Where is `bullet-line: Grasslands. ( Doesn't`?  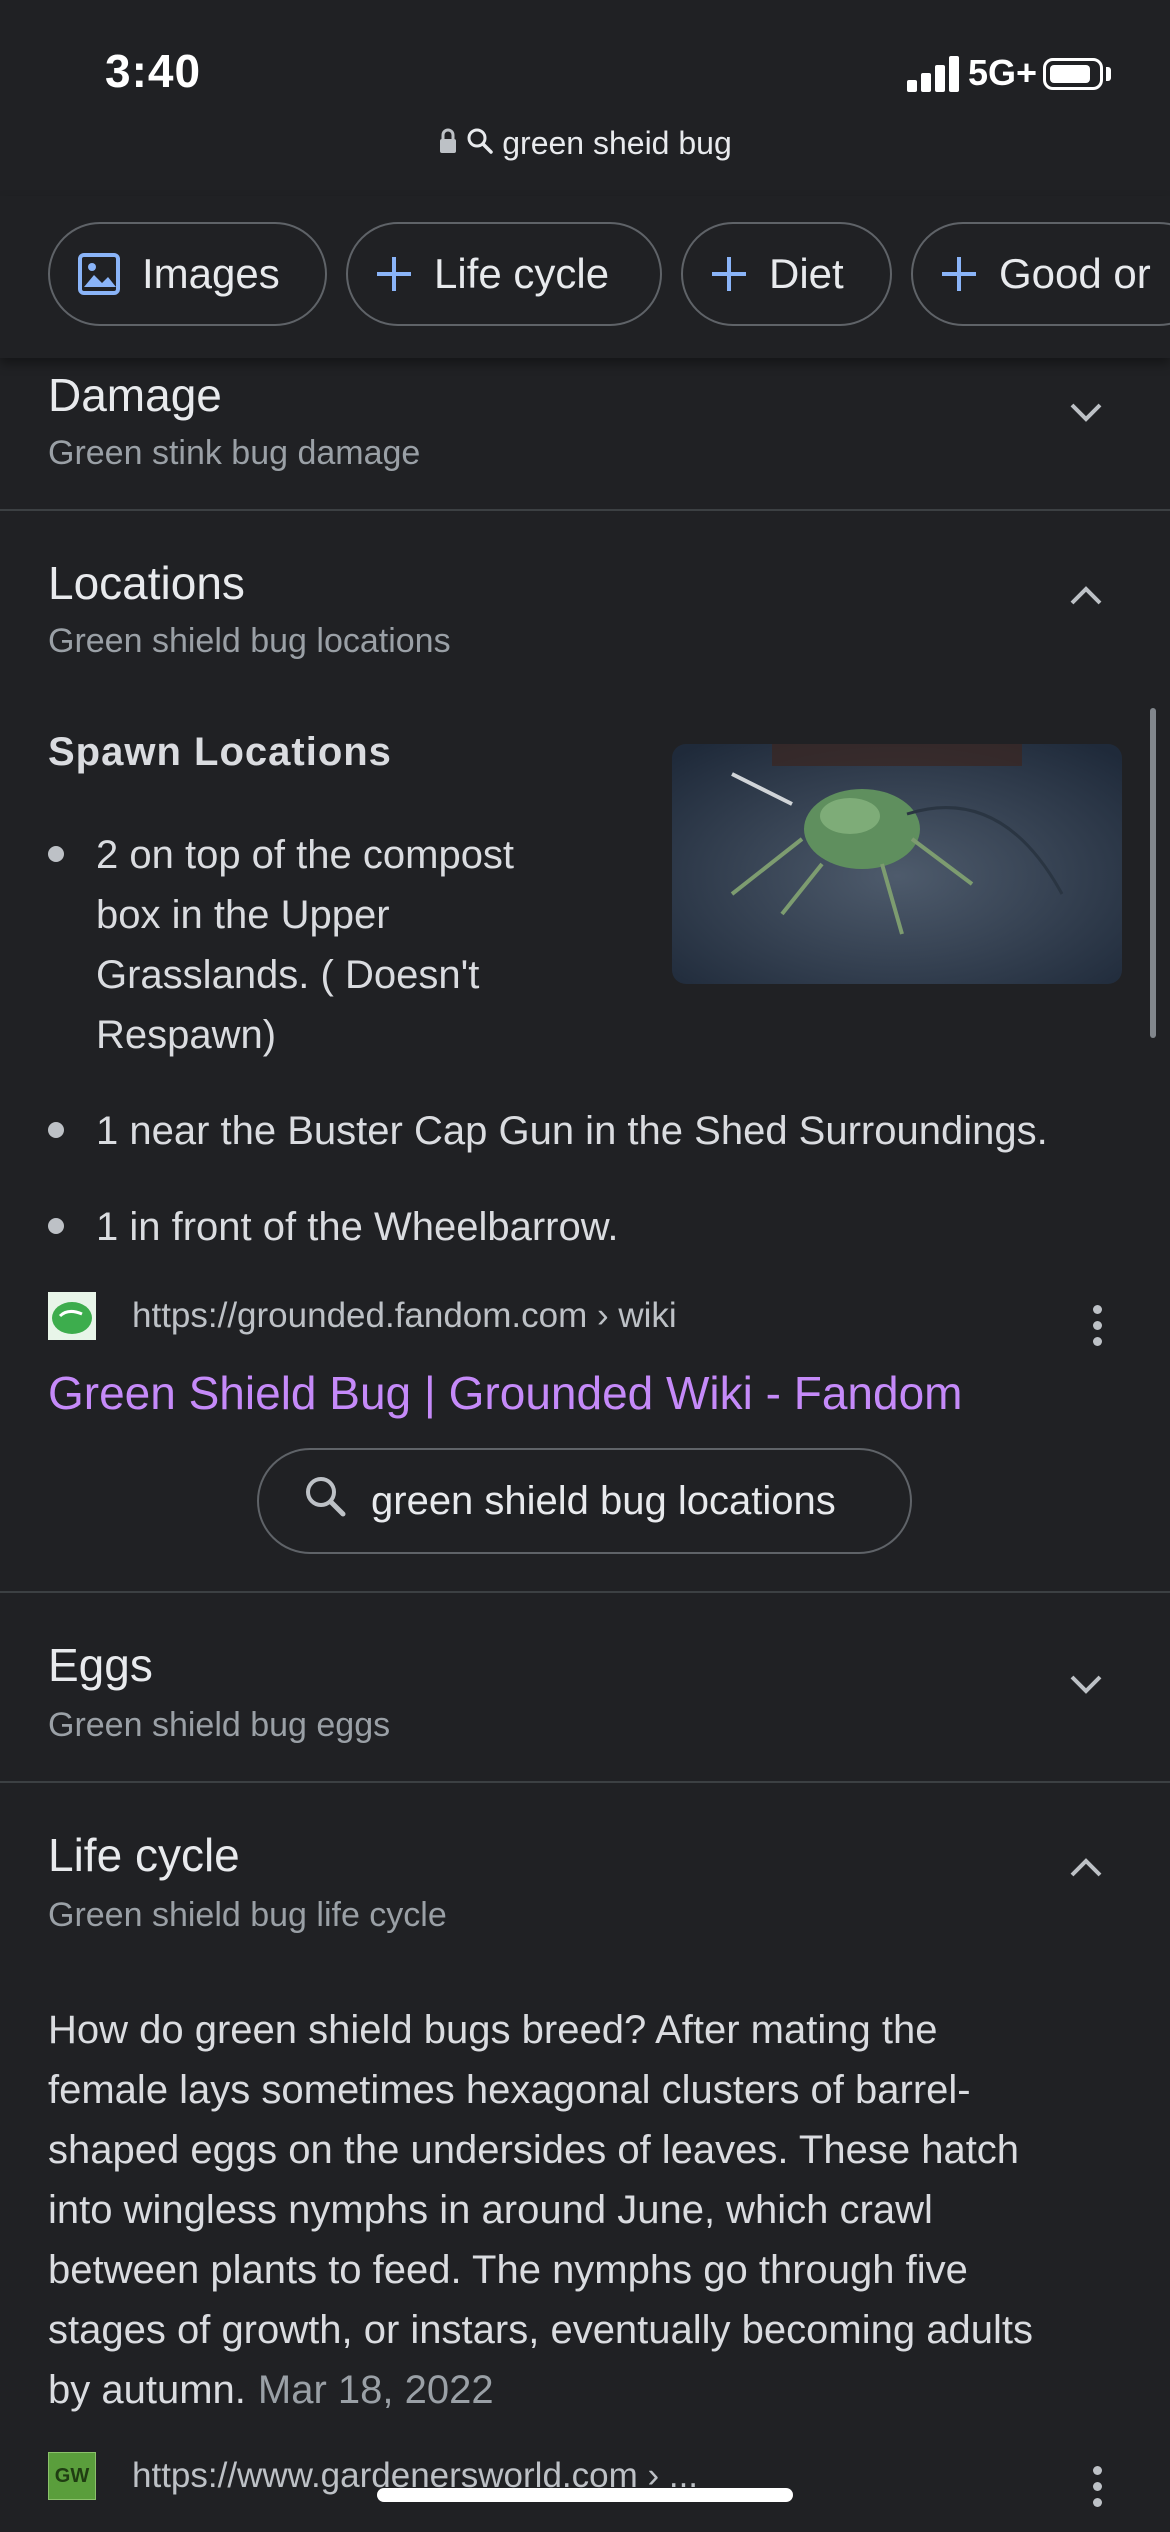
bullet-line: Grasslands. ( Doesn't is located at coordinates (288, 975).